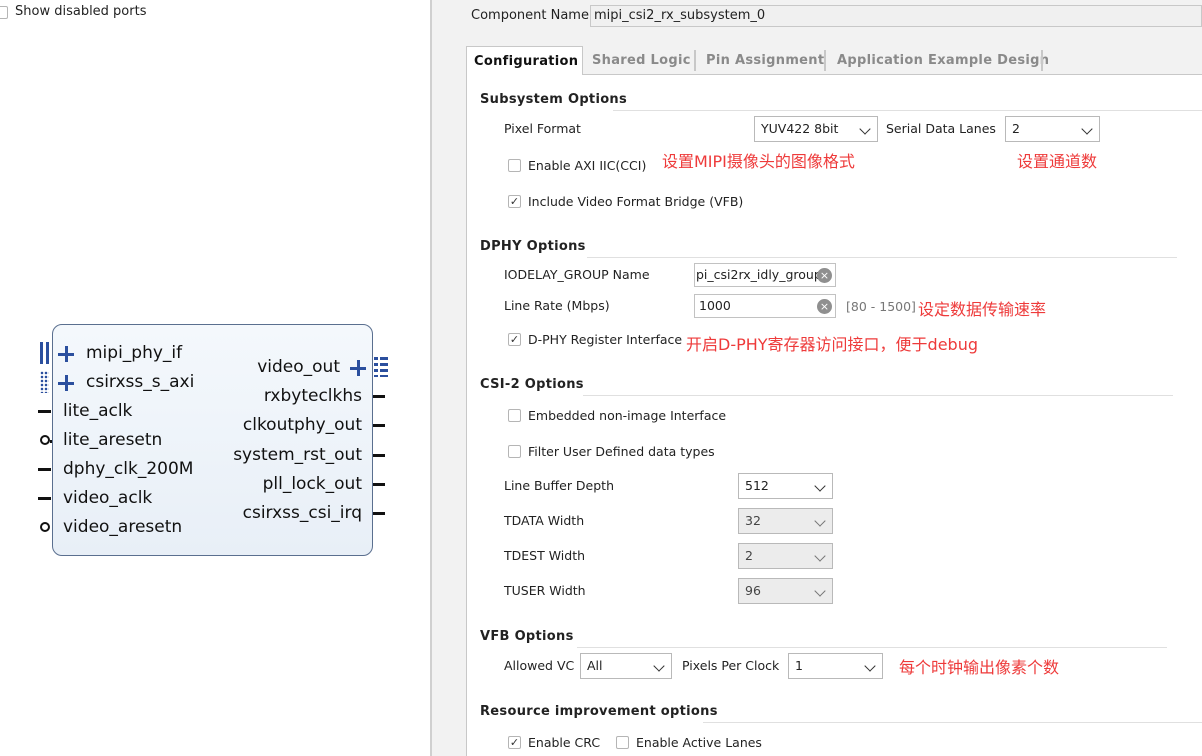 The height and width of the screenshot is (756, 1202). What do you see at coordinates (715, 305) in the screenshot?
I see `line-rate-value: 1000` at bounding box center [715, 305].